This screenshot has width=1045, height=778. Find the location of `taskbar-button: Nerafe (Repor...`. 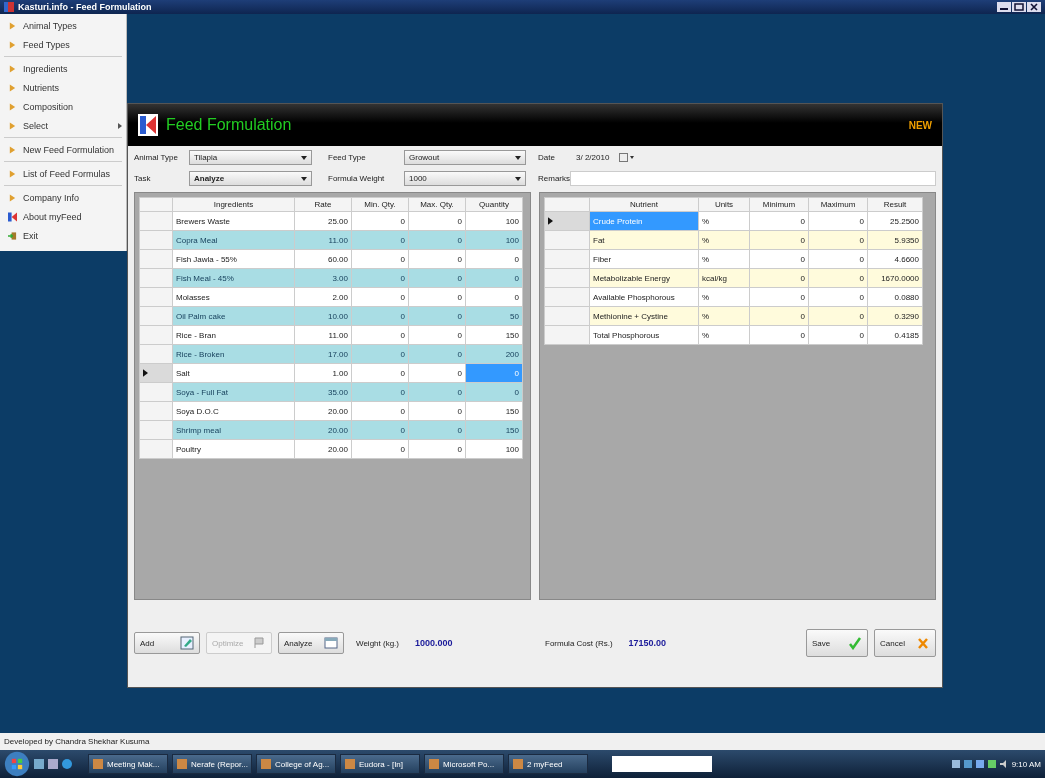

taskbar-button: Nerafe (Repor... is located at coordinates (212, 764).